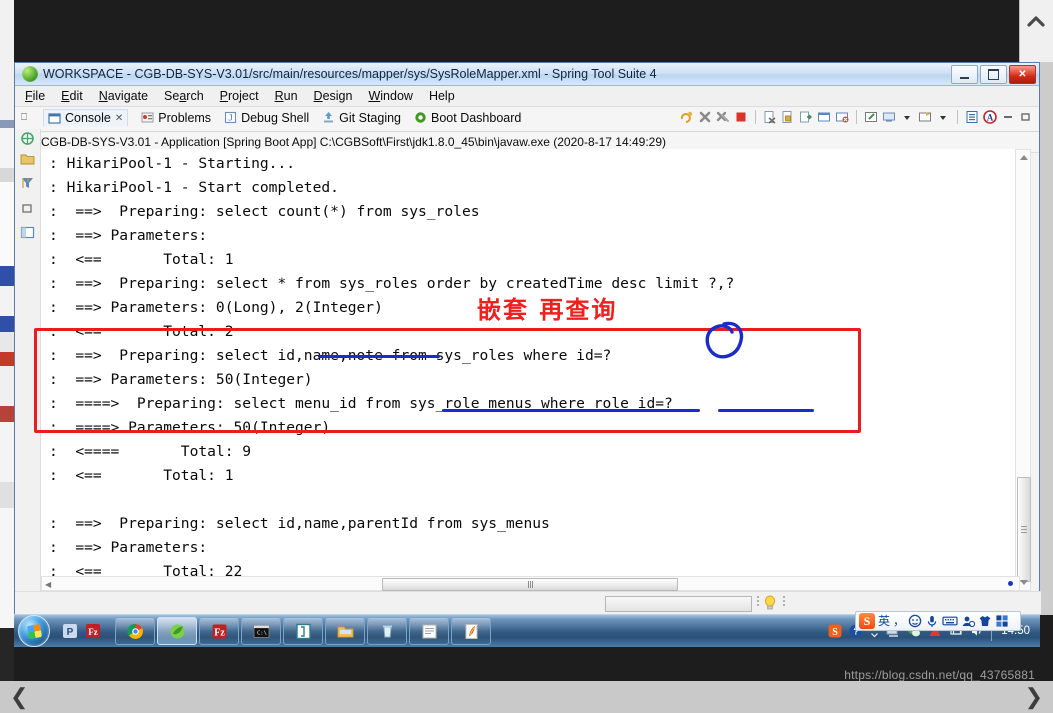  Describe the element at coordinates (985, 621) in the screenshot. I see `skin-center-icon` at that location.